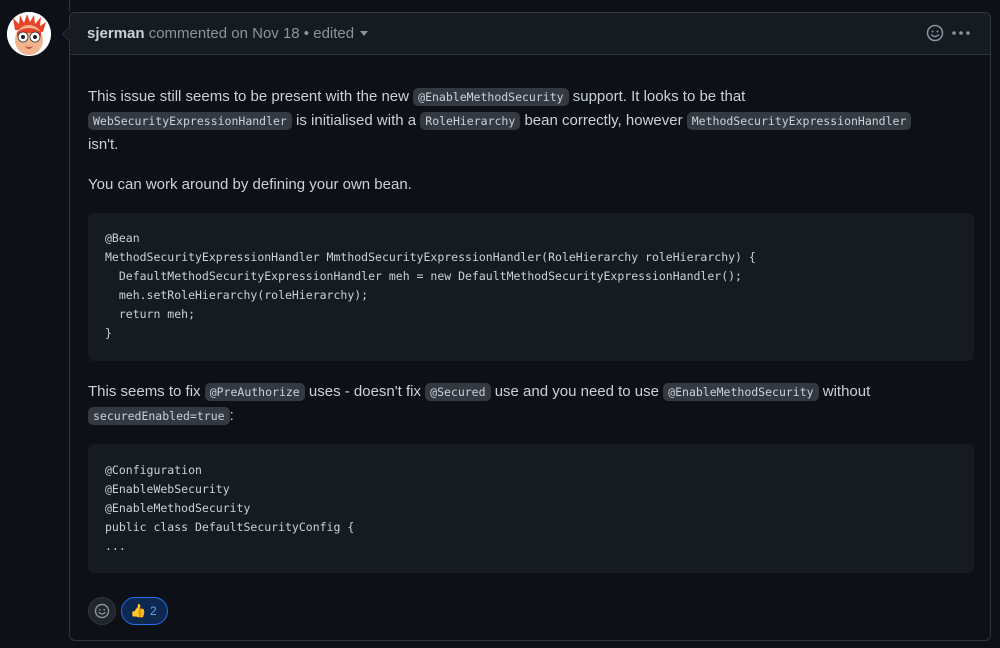 The width and height of the screenshot is (1000, 648). What do you see at coordinates (530, 34) in the screenshot?
I see `comment-header: sjerman commented on Nov 18 • edited` at bounding box center [530, 34].